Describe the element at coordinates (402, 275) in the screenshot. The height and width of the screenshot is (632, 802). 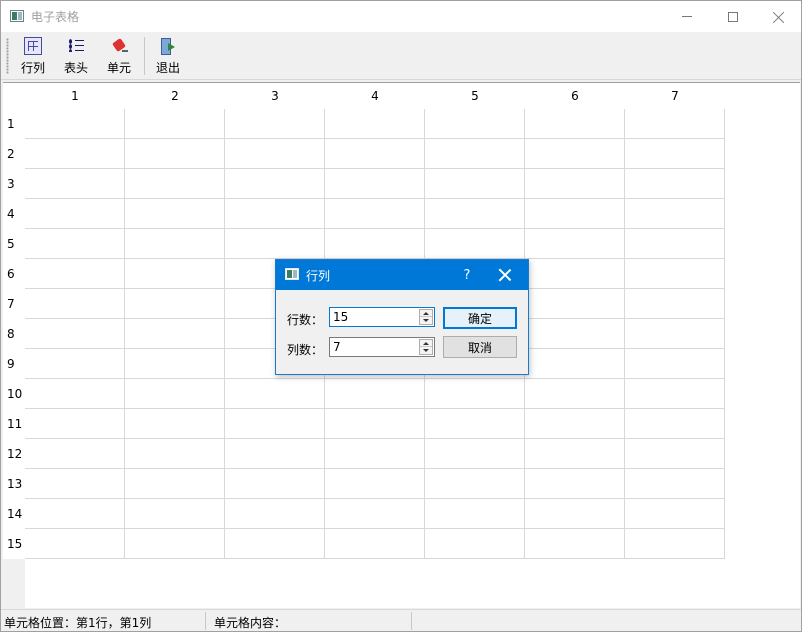
I see `dialog-title-bar: 行列 ?` at that location.